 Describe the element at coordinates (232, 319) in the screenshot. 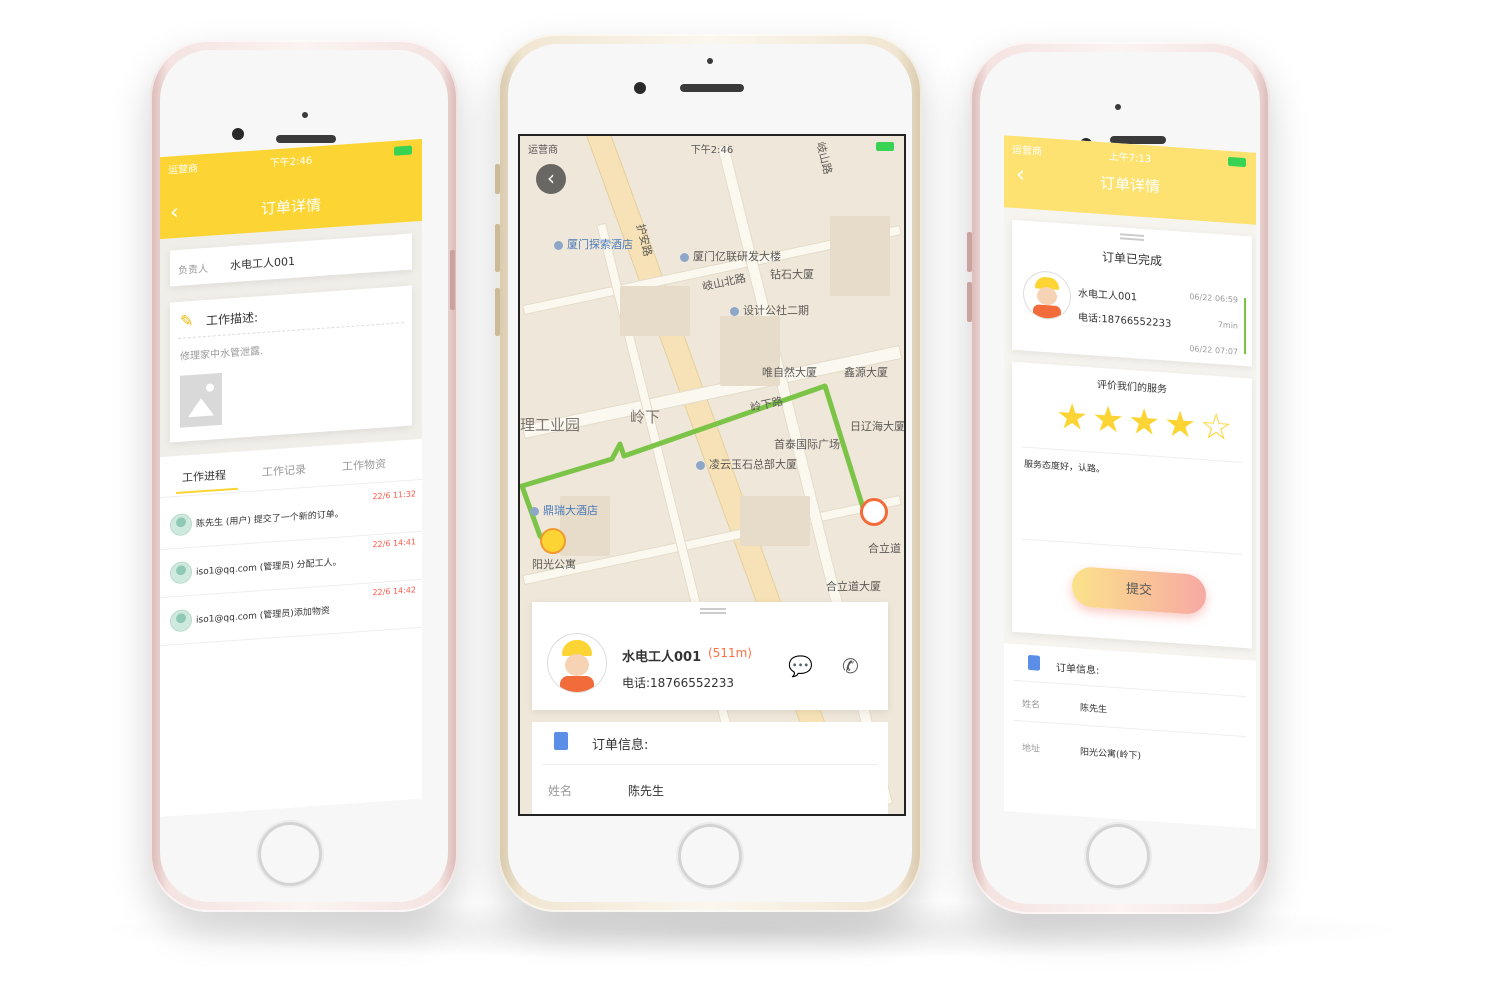

I see `work-desc-title: 工作描述:` at that location.